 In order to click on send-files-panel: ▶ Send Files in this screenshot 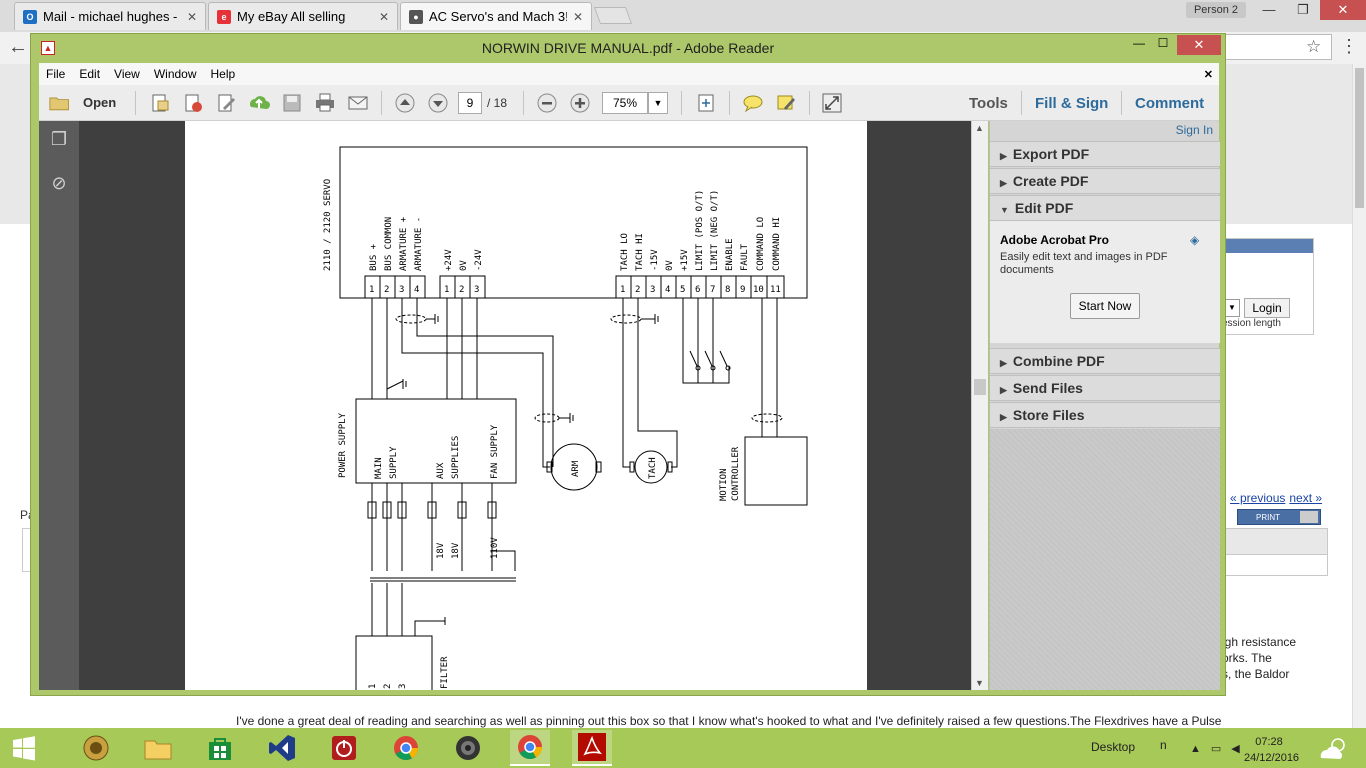, I will do `click(1105, 388)`.